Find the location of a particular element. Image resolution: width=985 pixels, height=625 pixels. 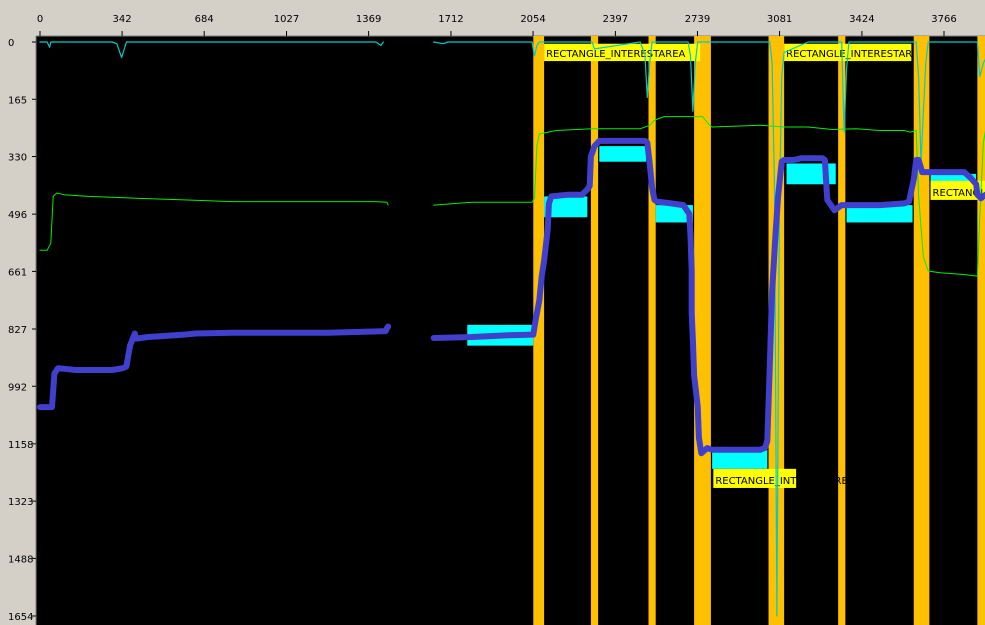

x-tick-label: 3424 is located at coordinates (861, 19).